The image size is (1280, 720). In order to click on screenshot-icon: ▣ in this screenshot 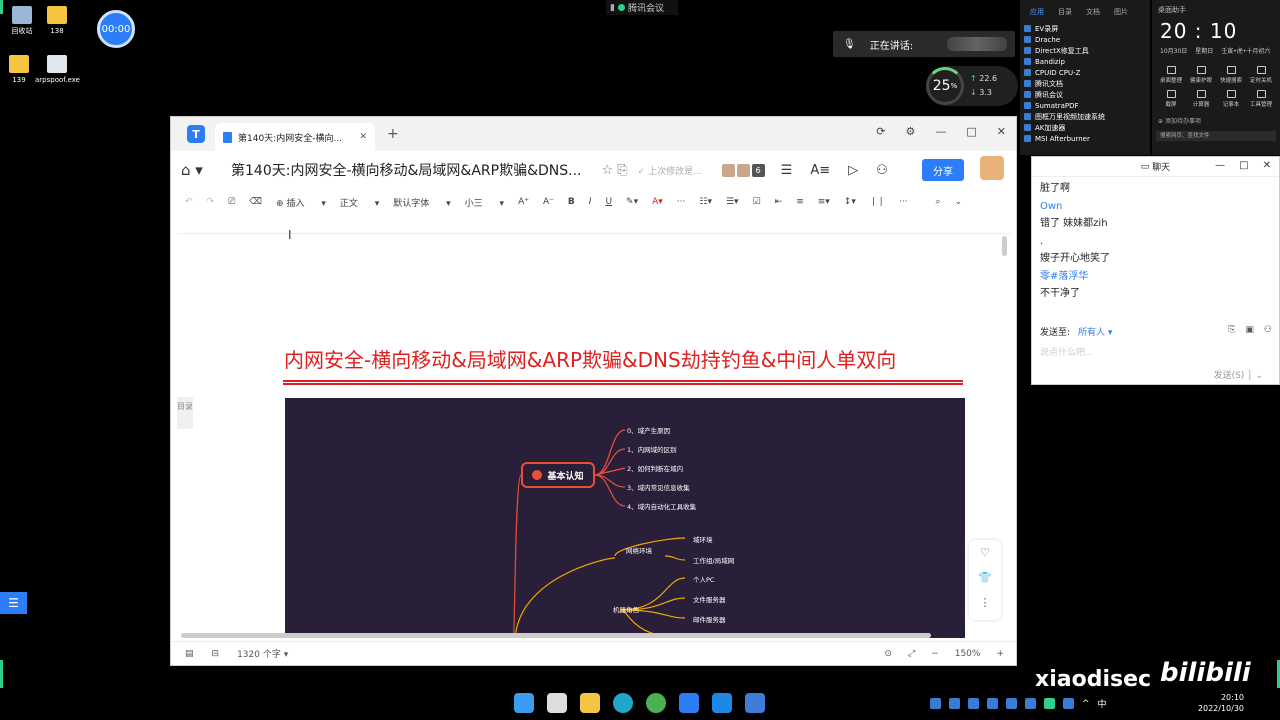, I will do `click(1249, 331)`.